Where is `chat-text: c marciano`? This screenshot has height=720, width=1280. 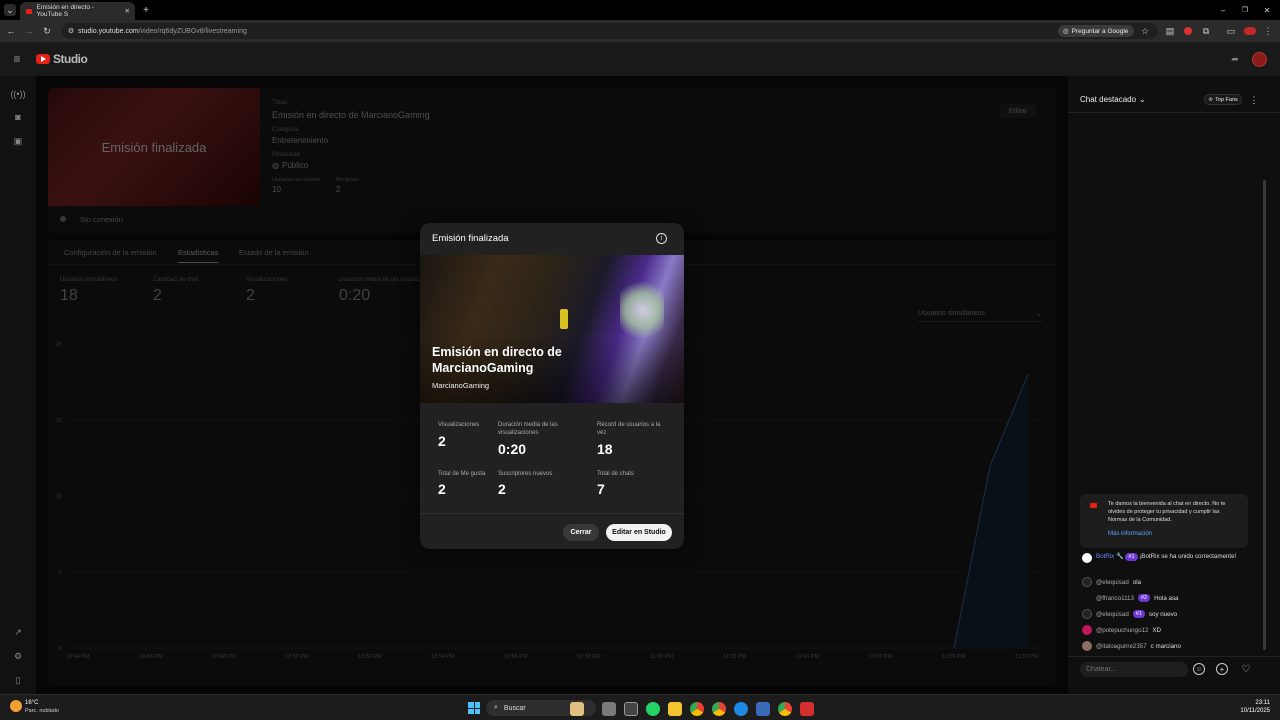 chat-text: c marciano is located at coordinates (1165, 646).